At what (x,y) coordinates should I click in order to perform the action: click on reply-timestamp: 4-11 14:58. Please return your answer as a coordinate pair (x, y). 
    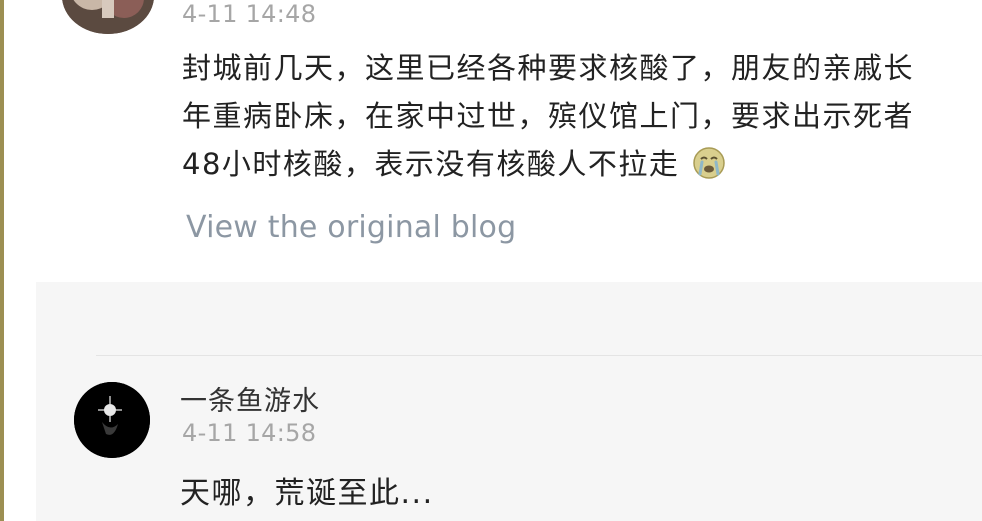
    Looking at the image, I should click on (249, 433).